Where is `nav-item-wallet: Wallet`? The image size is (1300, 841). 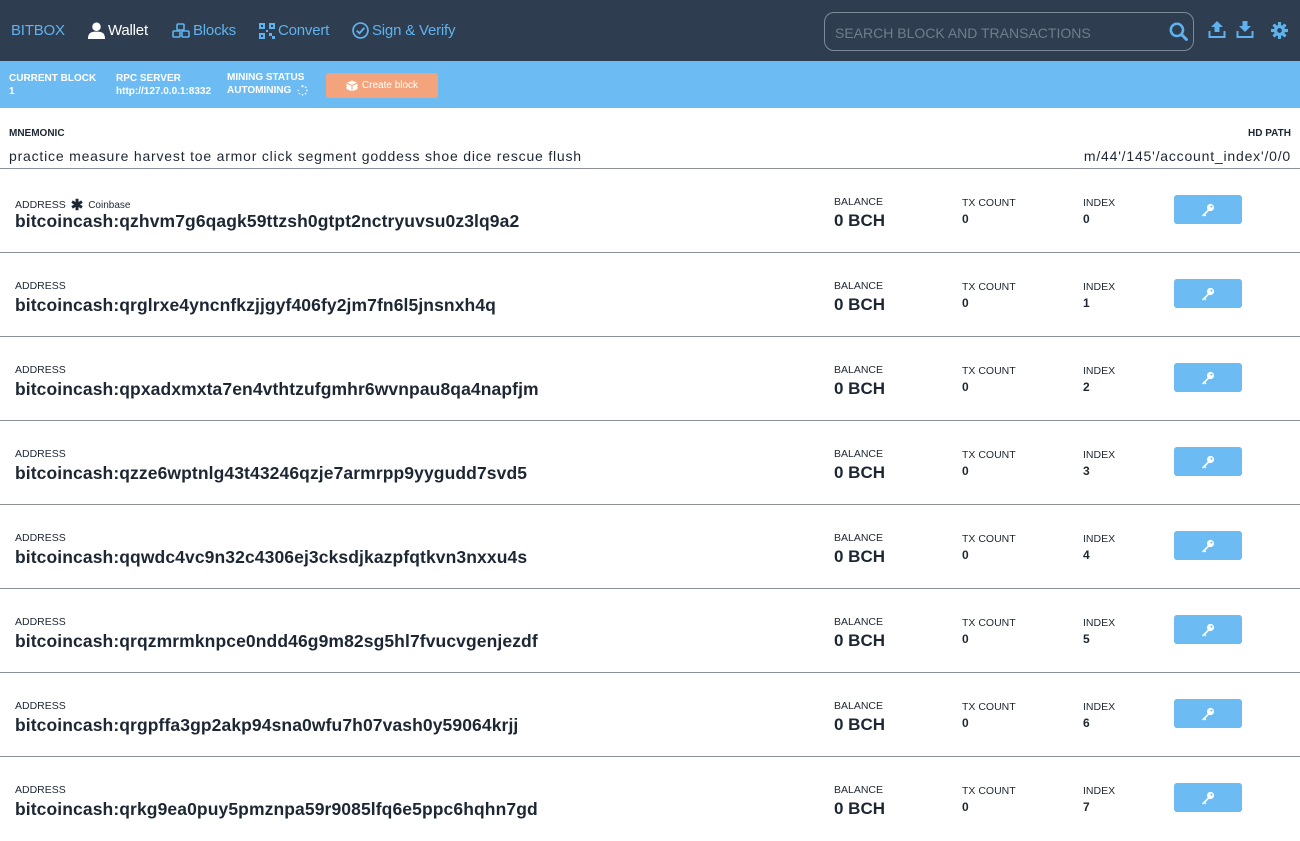 nav-item-wallet: Wallet is located at coordinates (118, 30).